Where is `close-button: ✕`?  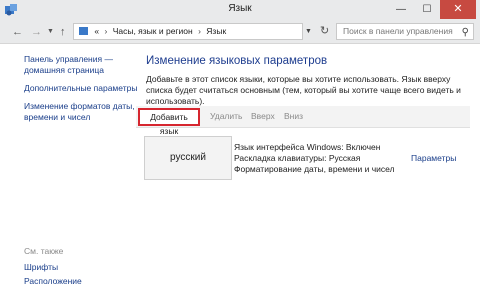 close-button: ✕ is located at coordinates (458, 9).